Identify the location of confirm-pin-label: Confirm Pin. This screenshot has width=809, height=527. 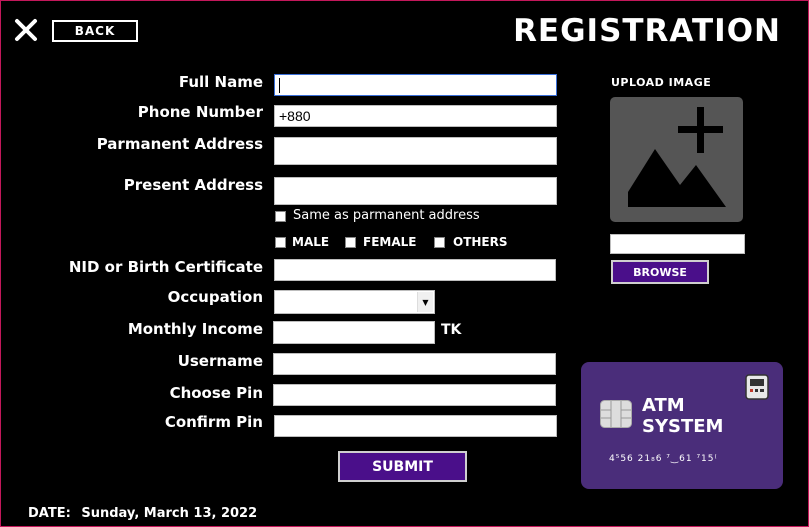
(213, 422).